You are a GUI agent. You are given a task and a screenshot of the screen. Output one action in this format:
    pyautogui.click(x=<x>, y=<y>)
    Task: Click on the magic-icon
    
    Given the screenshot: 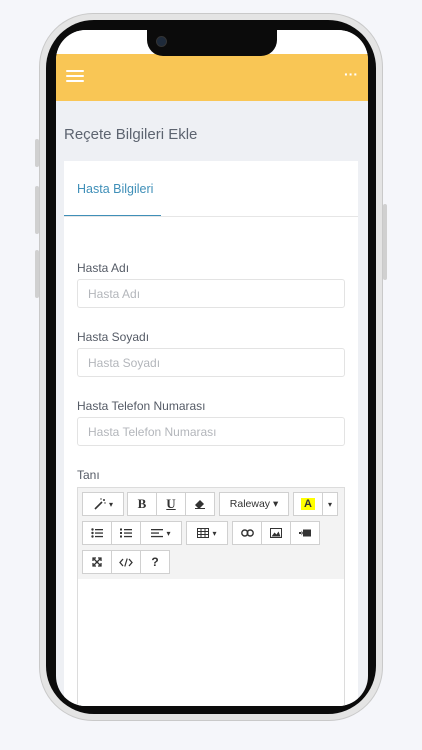 What is the action you would take?
    pyautogui.click(x=100, y=504)
    